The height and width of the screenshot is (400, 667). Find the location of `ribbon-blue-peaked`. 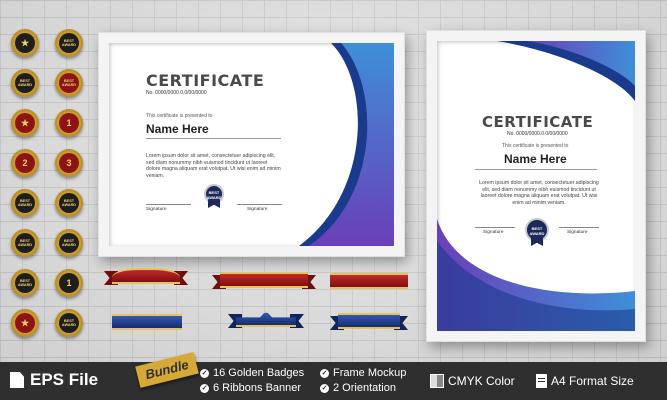

ribbon-blue-peaked is located at coordinates (266, 319).